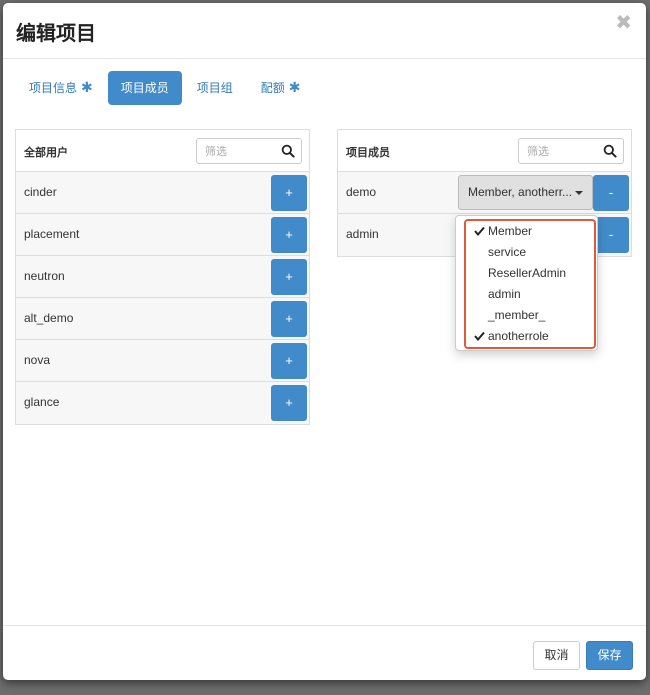 The height and width of the screenshot is (695, 650). I want to click on user-name: neutron, so click(44, 276).